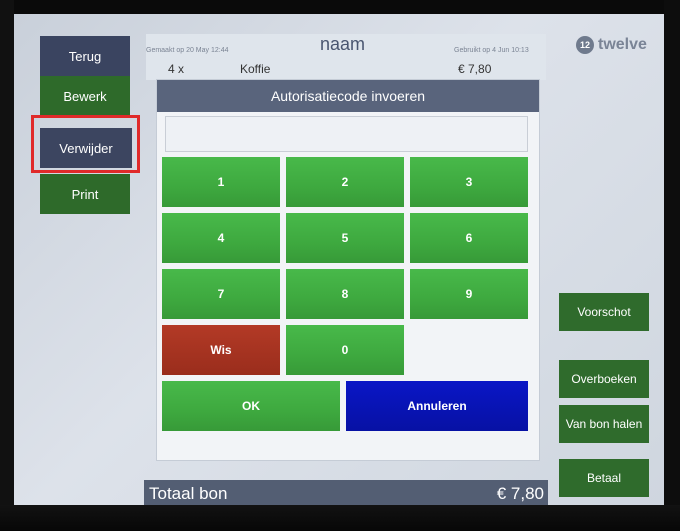  What do you see at coordinates (221, 294) in the screenshot?
I see `key-7: 7` at bounding box center [221, 294].